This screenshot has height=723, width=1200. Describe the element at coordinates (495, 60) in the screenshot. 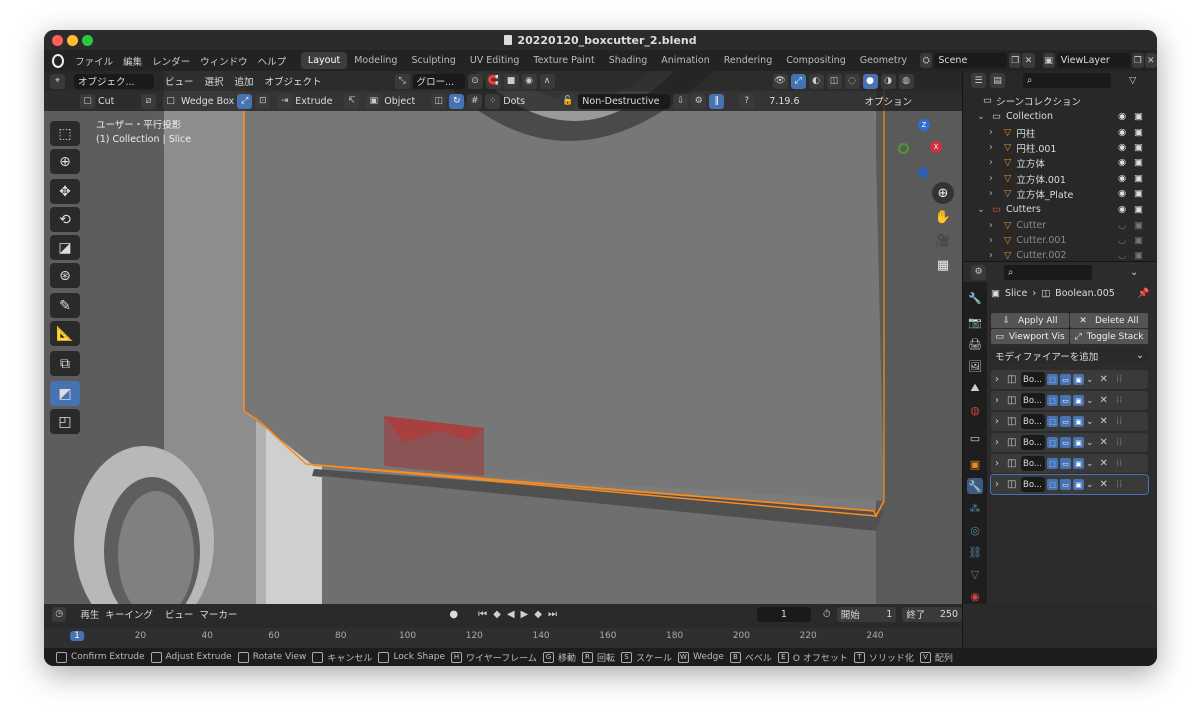

I see `tab-uv-editing: UV Editing` at that location.